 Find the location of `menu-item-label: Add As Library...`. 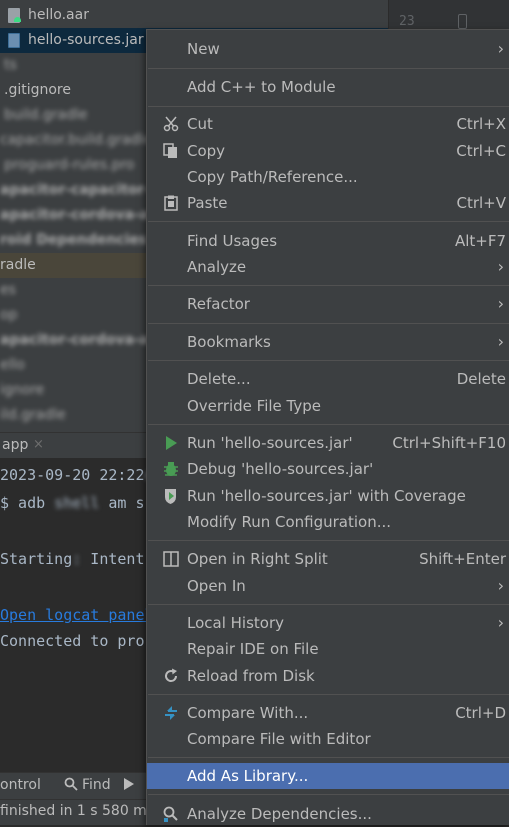

menu-item-label: Add As Library... is located at coordinates (248, 776).